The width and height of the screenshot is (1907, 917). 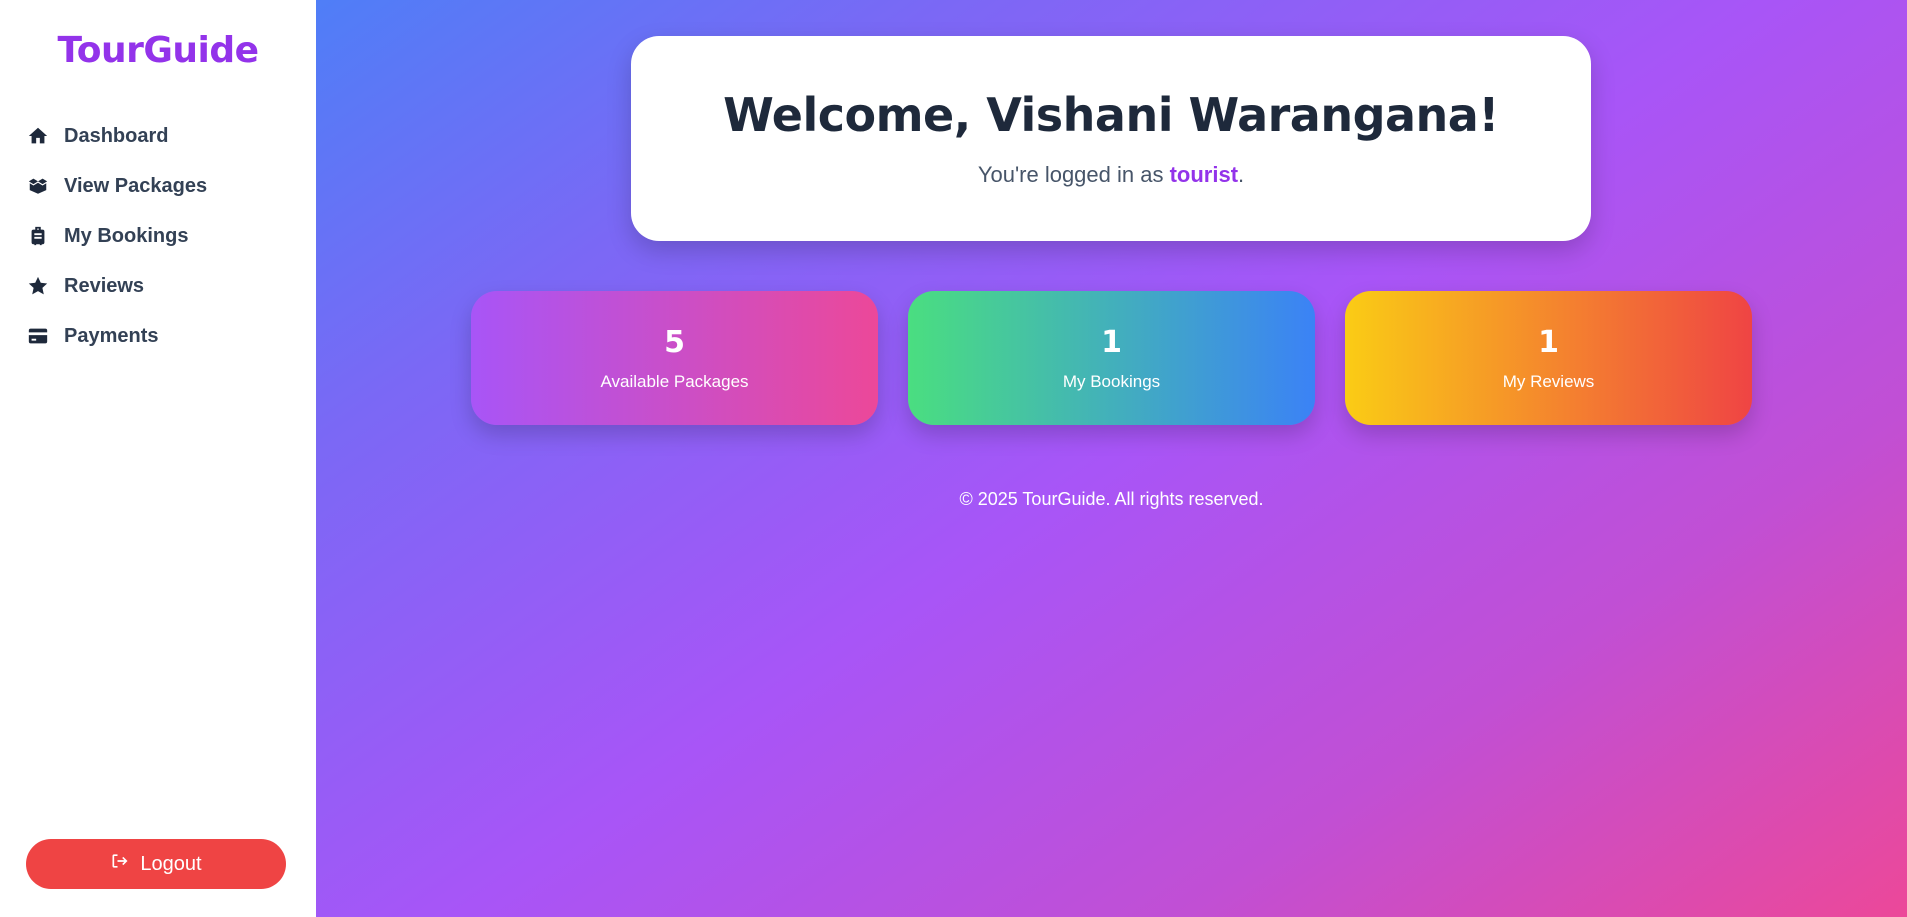 What do you see at coordinates (171, 286) in the screenshot?
I see `sidebar-item-reviews: Reviews` at bounding box center [171, 286].